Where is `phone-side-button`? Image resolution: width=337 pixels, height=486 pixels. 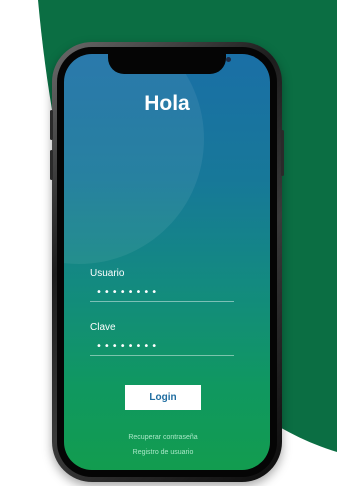 phone-side-button is located at coordinates (51, 125).